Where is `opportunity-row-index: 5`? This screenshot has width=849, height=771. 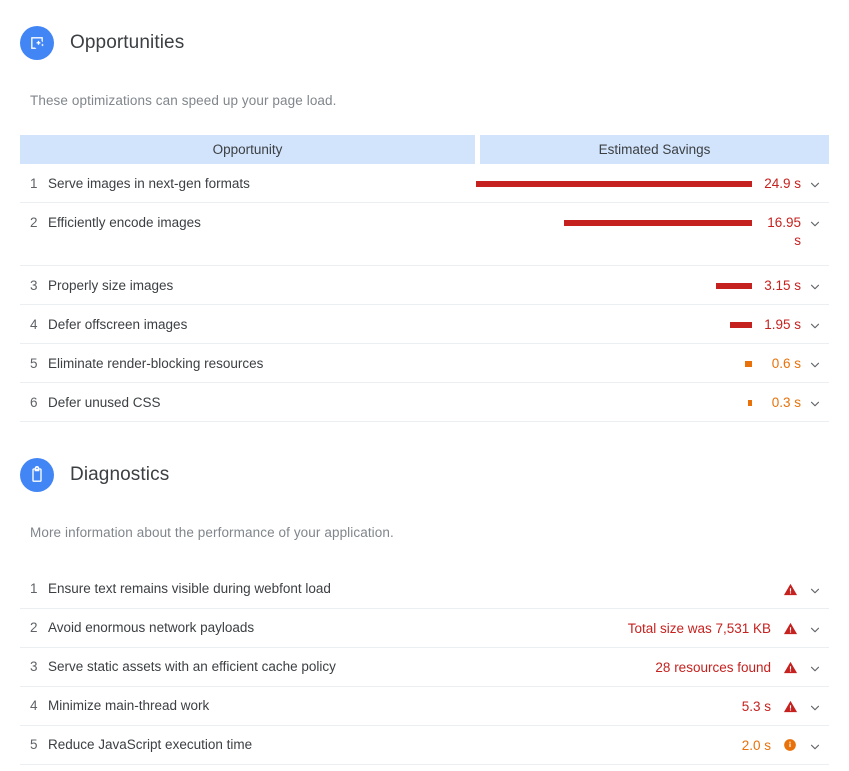
opportunity-row-index: 5 is located at coordinates (34, 363).